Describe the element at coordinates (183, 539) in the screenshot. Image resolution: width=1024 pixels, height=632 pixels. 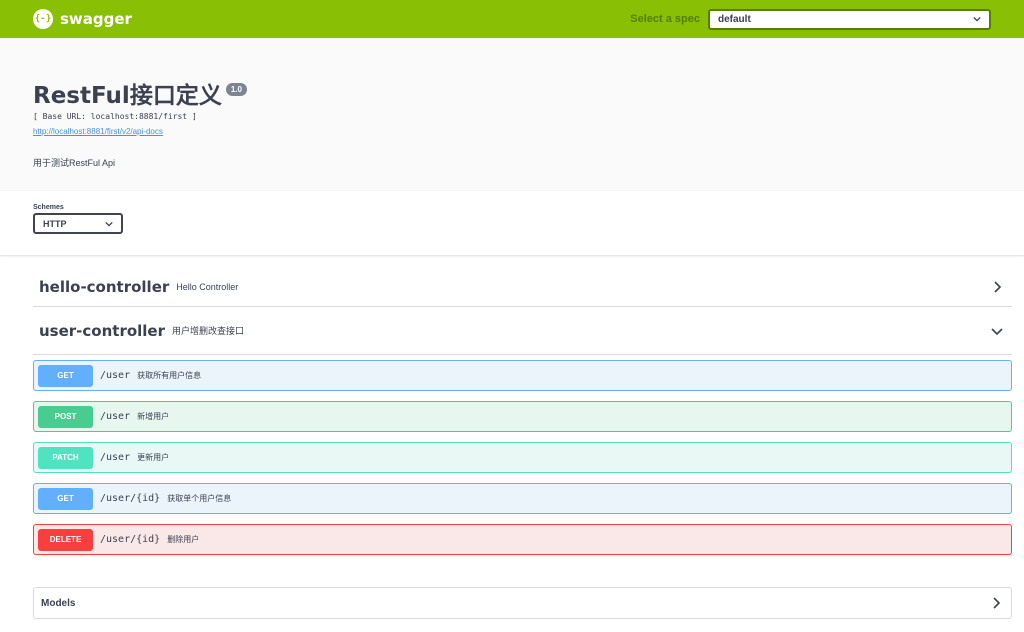
I see `operation-summary: 删除用户` at that location.